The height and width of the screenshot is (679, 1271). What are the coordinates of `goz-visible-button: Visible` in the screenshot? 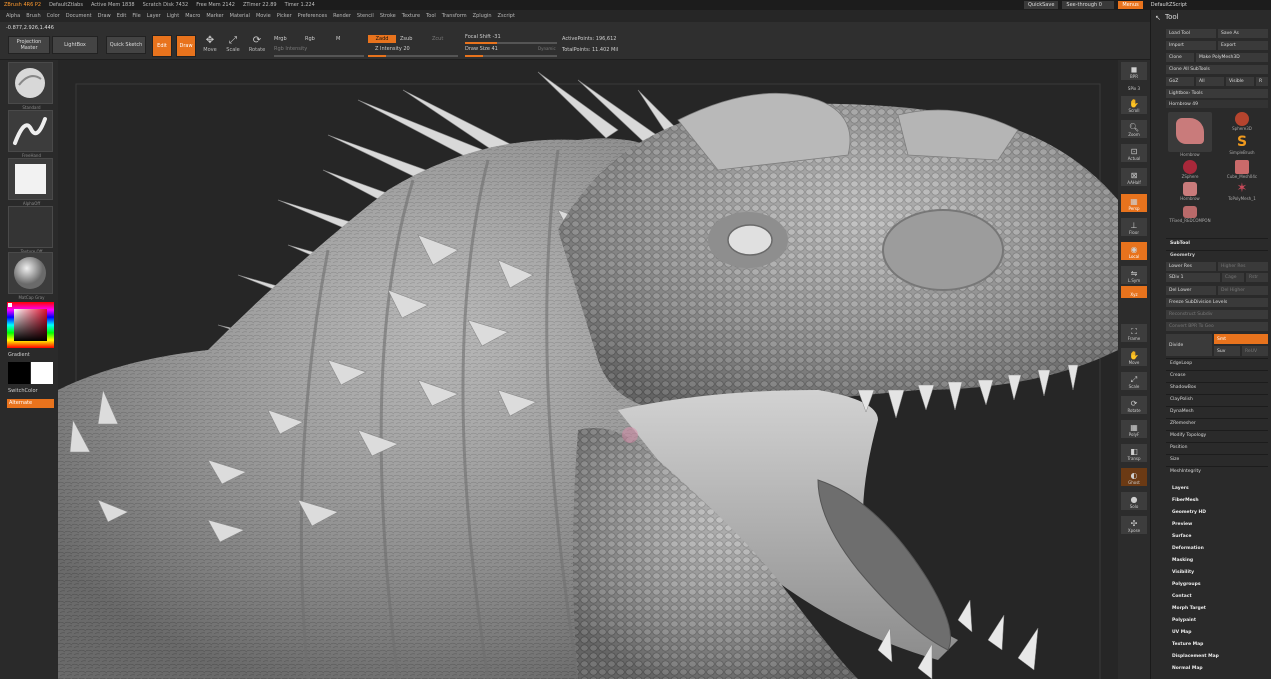 It's located at (1240, 81).